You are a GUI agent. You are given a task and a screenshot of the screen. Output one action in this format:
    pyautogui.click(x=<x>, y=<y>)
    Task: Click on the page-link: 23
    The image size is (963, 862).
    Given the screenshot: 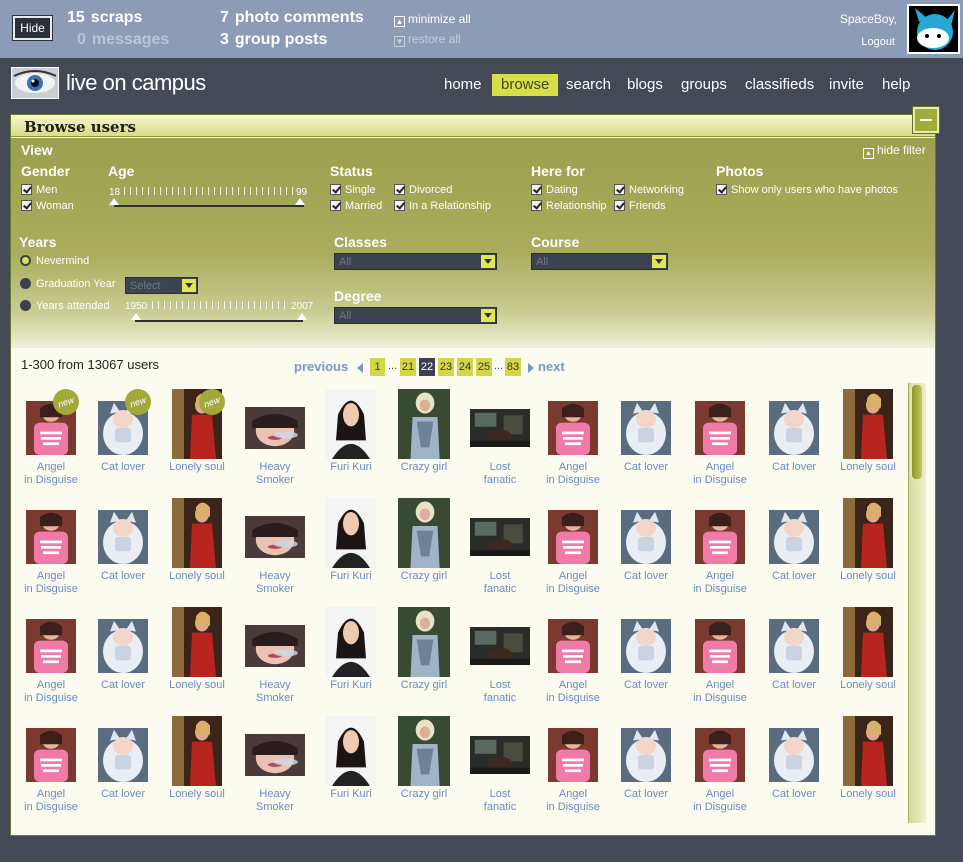 What is the action you would take?
    pyautogui.click(x=446, y=367)
    